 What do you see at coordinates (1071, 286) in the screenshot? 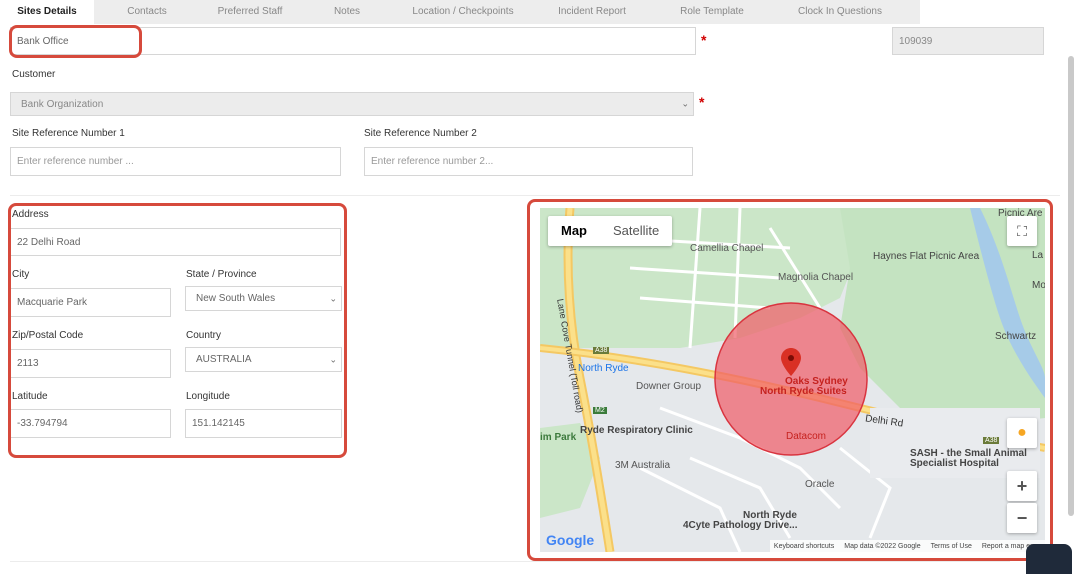
I see `scrollbar` at bounding box center [1071, 286].